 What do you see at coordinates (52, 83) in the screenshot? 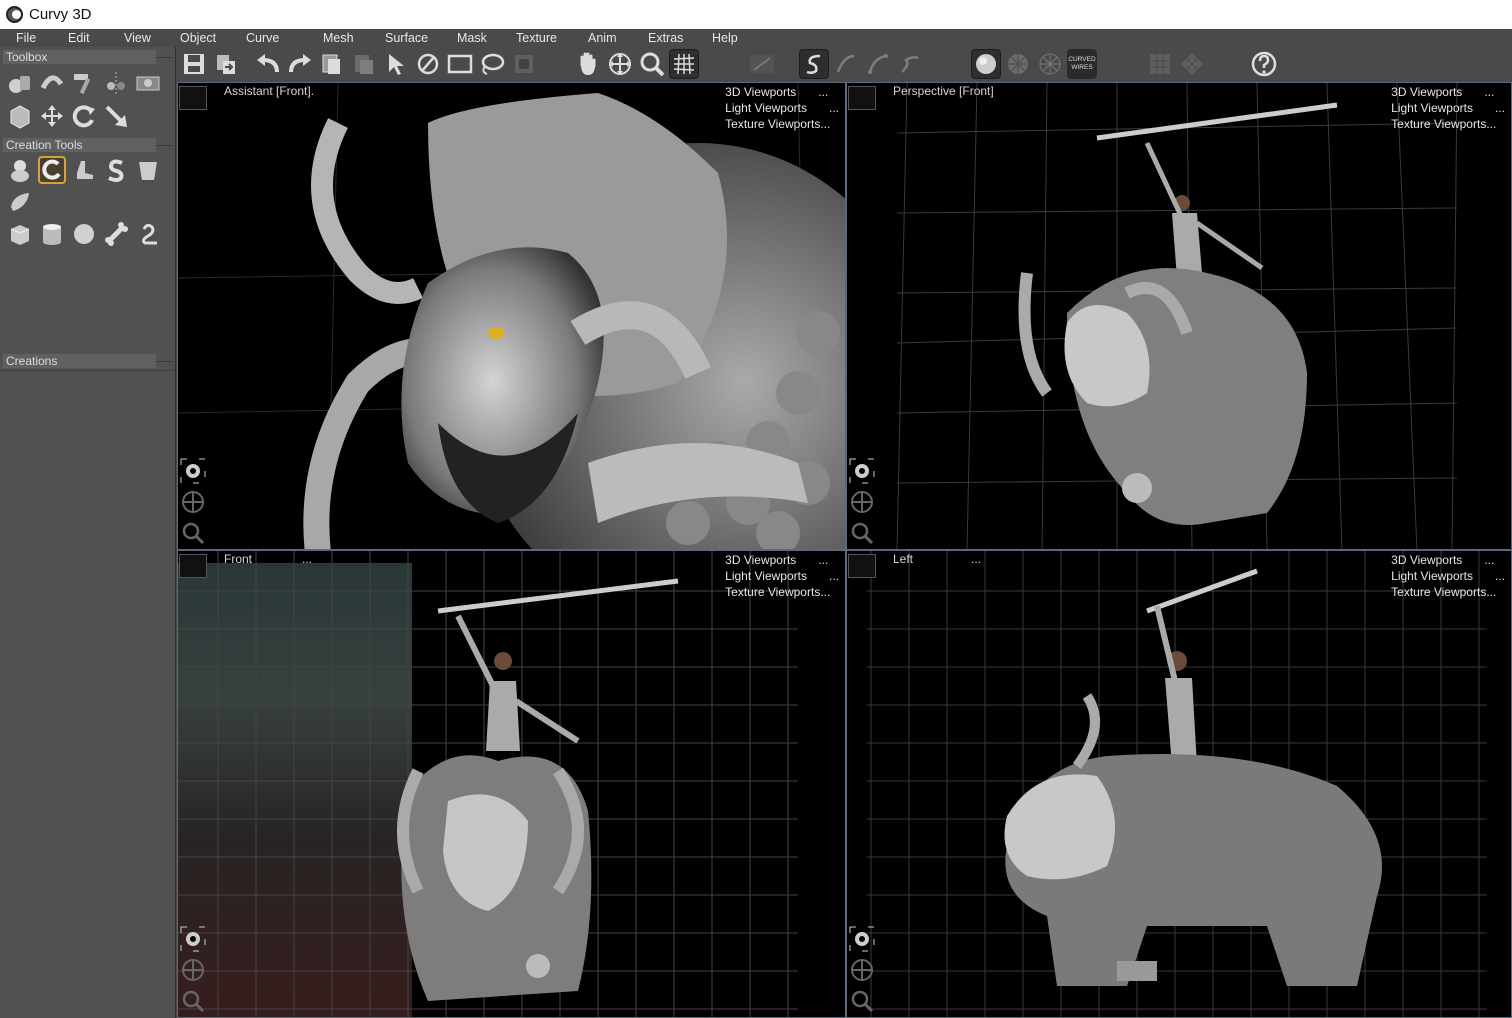
I see `bend-icon` at bounding box center [52, 83].